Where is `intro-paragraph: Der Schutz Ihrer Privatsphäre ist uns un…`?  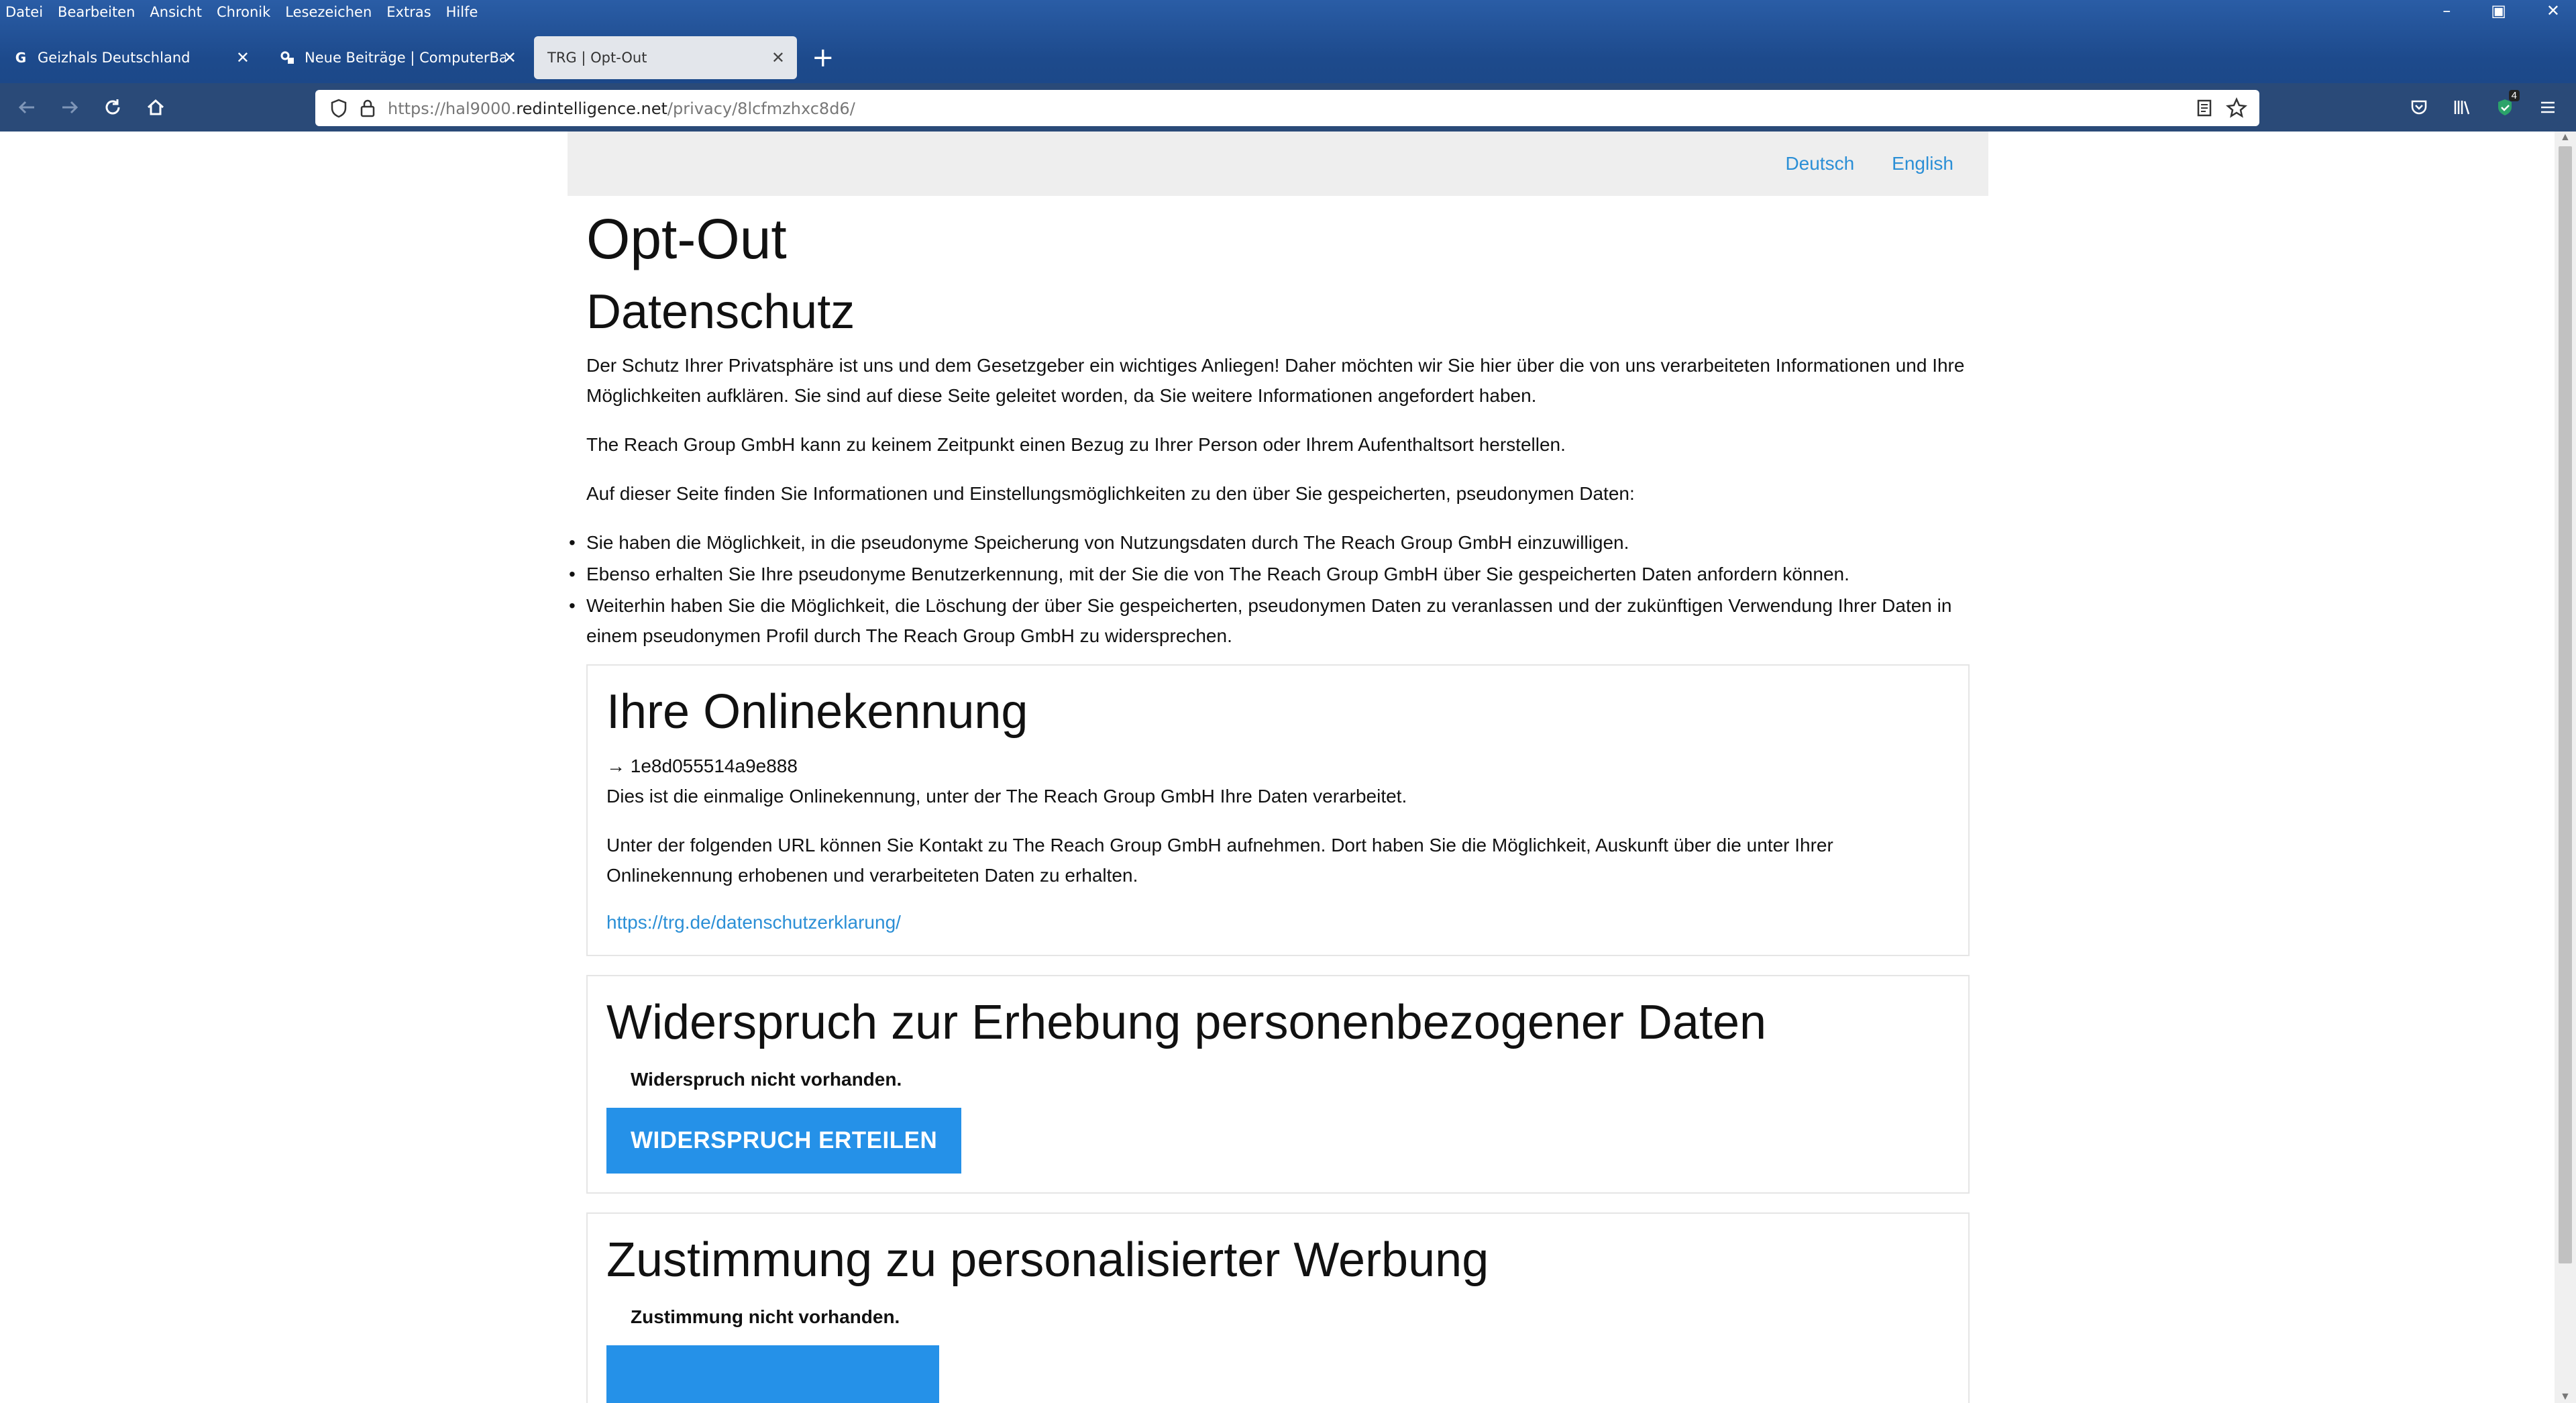 intro-paragraph: Der Schutz Ihrer Privatsphäre ist uns un… is located at coordinates (1275, 381).